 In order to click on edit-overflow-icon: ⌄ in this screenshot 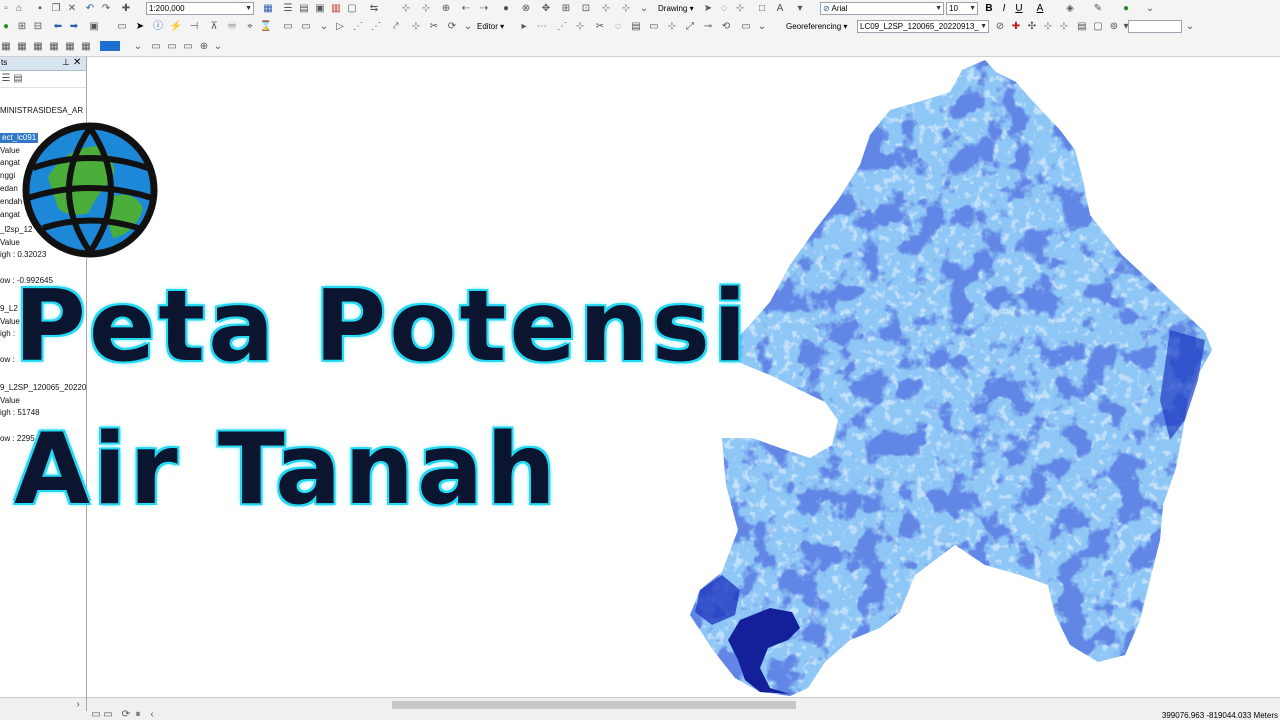, I will do `click(468, 27)`.